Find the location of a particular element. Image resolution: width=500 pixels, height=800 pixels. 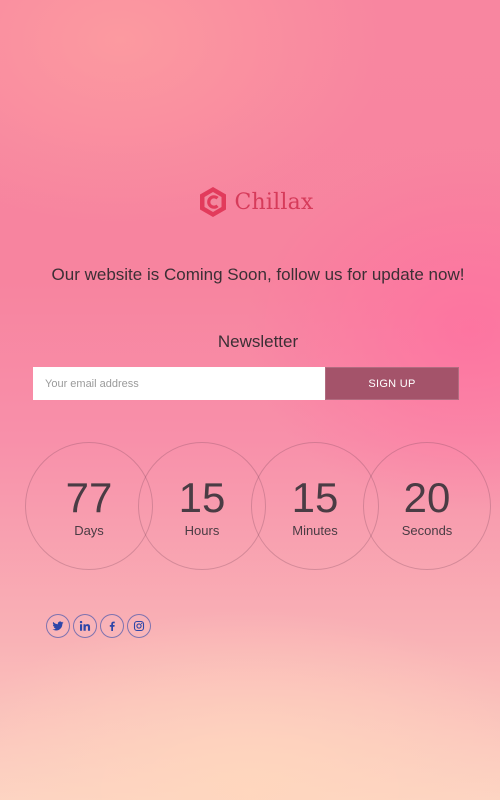

countdown-minutes: 15 Minutes is located at coordinates (315, 506).